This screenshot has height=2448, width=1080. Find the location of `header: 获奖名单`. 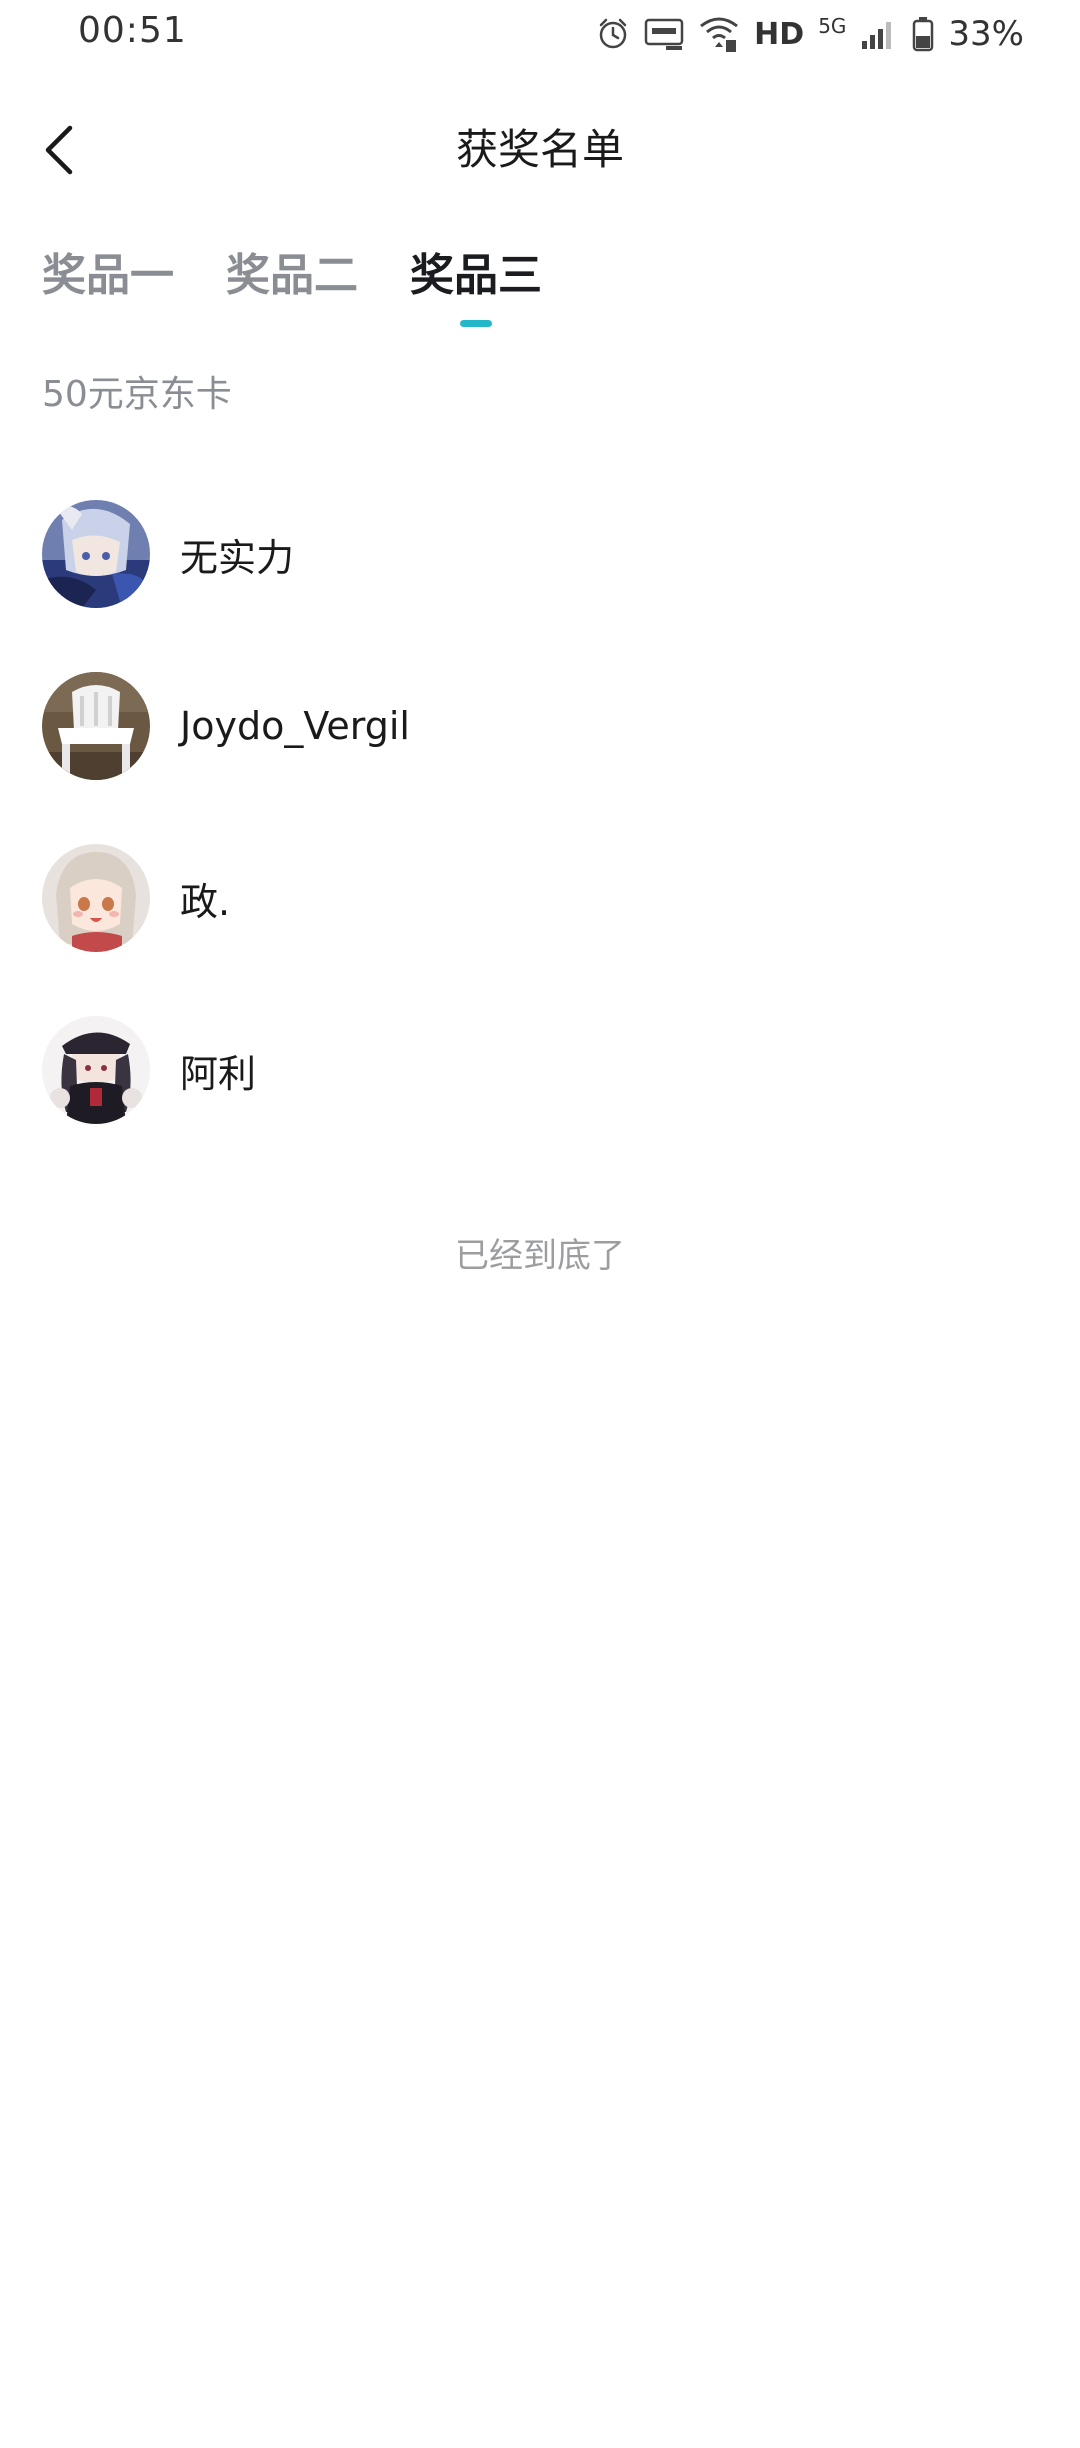

header: 获奖名单 is located at coordinates (540, 150).